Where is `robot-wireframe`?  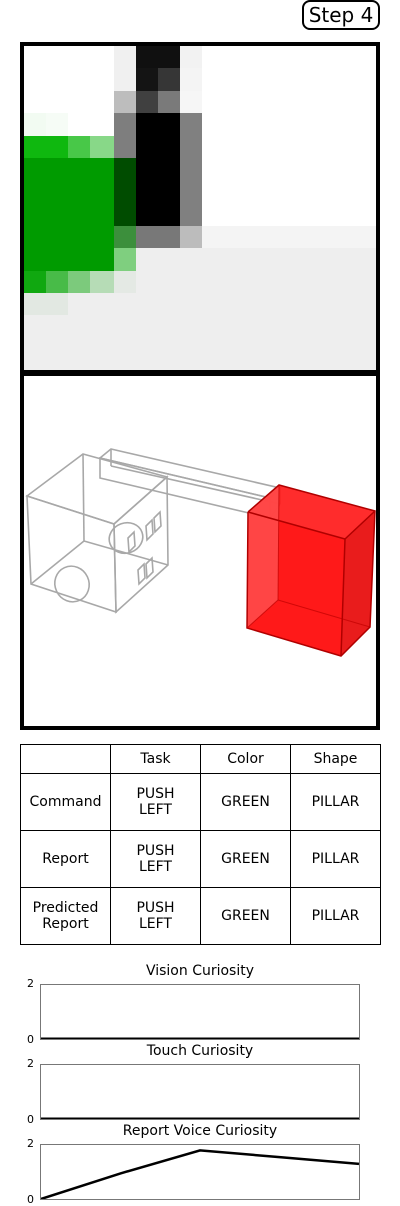 robot-wireframe is located at coordinates (153, 531).